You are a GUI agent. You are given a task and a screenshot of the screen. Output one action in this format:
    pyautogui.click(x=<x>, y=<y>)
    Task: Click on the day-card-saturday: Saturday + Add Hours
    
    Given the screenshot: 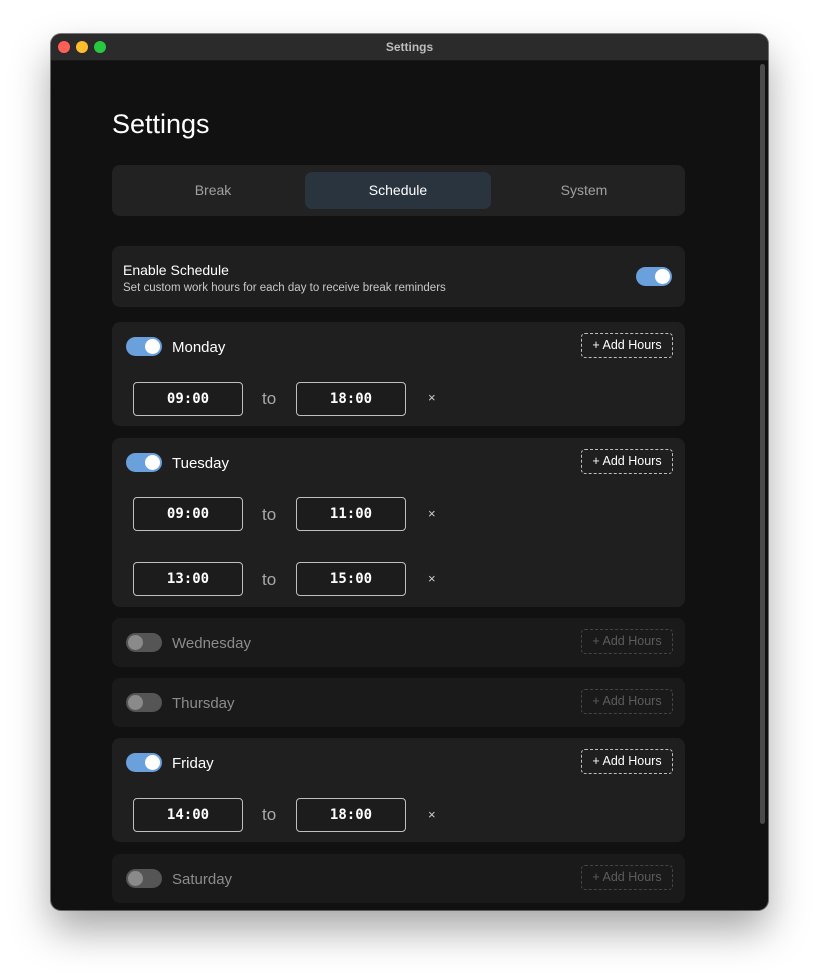 What is the action you would take?
    pyautogui.click(x=398, y=878)
    